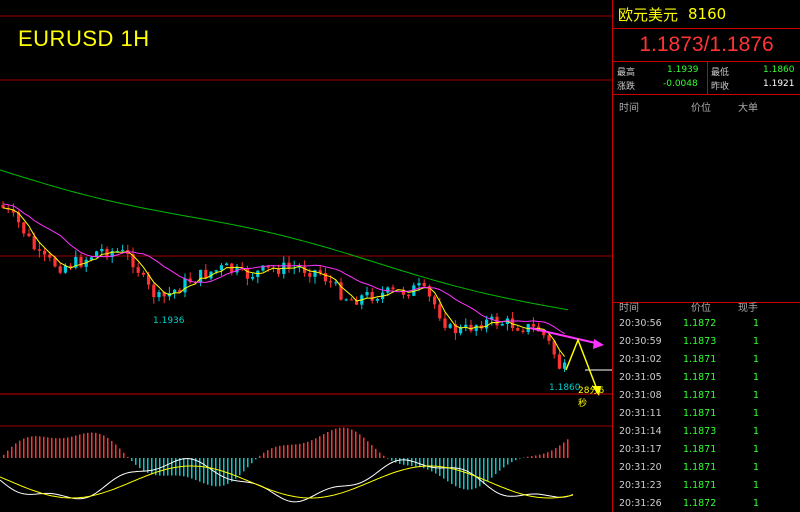 The image size is (800, 512). What do you see at coordinates (706, 431) in the screenshot?
I see `tick-row: 20:31:14 1.1873 1` at bounding box center [706, 431].